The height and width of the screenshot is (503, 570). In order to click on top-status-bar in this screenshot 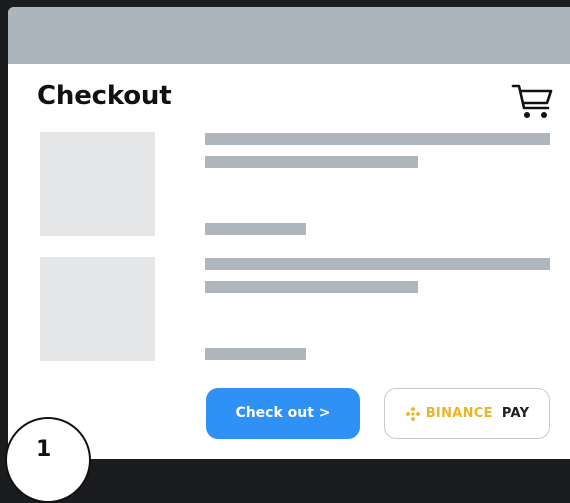, I will do `click(289, 35)`.